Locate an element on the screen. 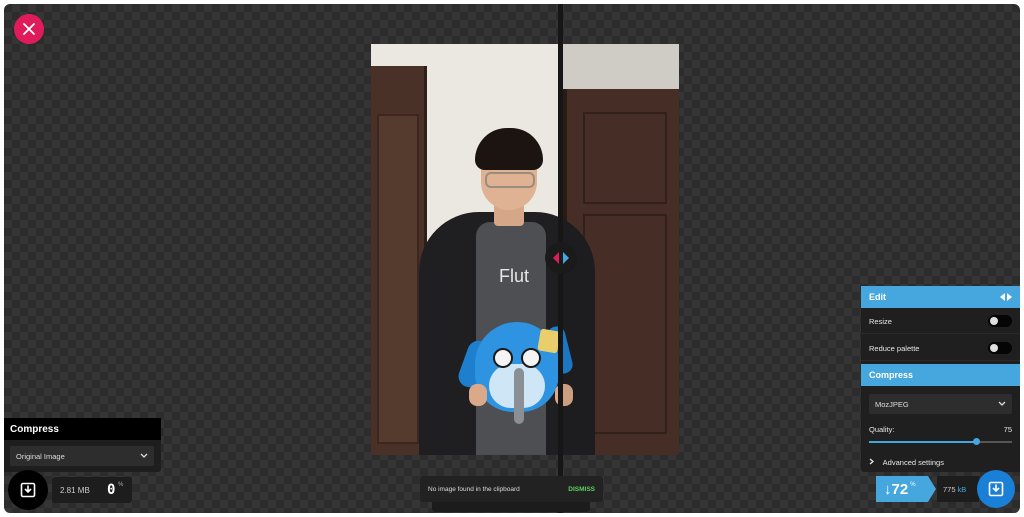 This screenshot has width=1024, height=517. snackbar: No image found in the clipboard DISMISS is located at coordinates (511, 489).